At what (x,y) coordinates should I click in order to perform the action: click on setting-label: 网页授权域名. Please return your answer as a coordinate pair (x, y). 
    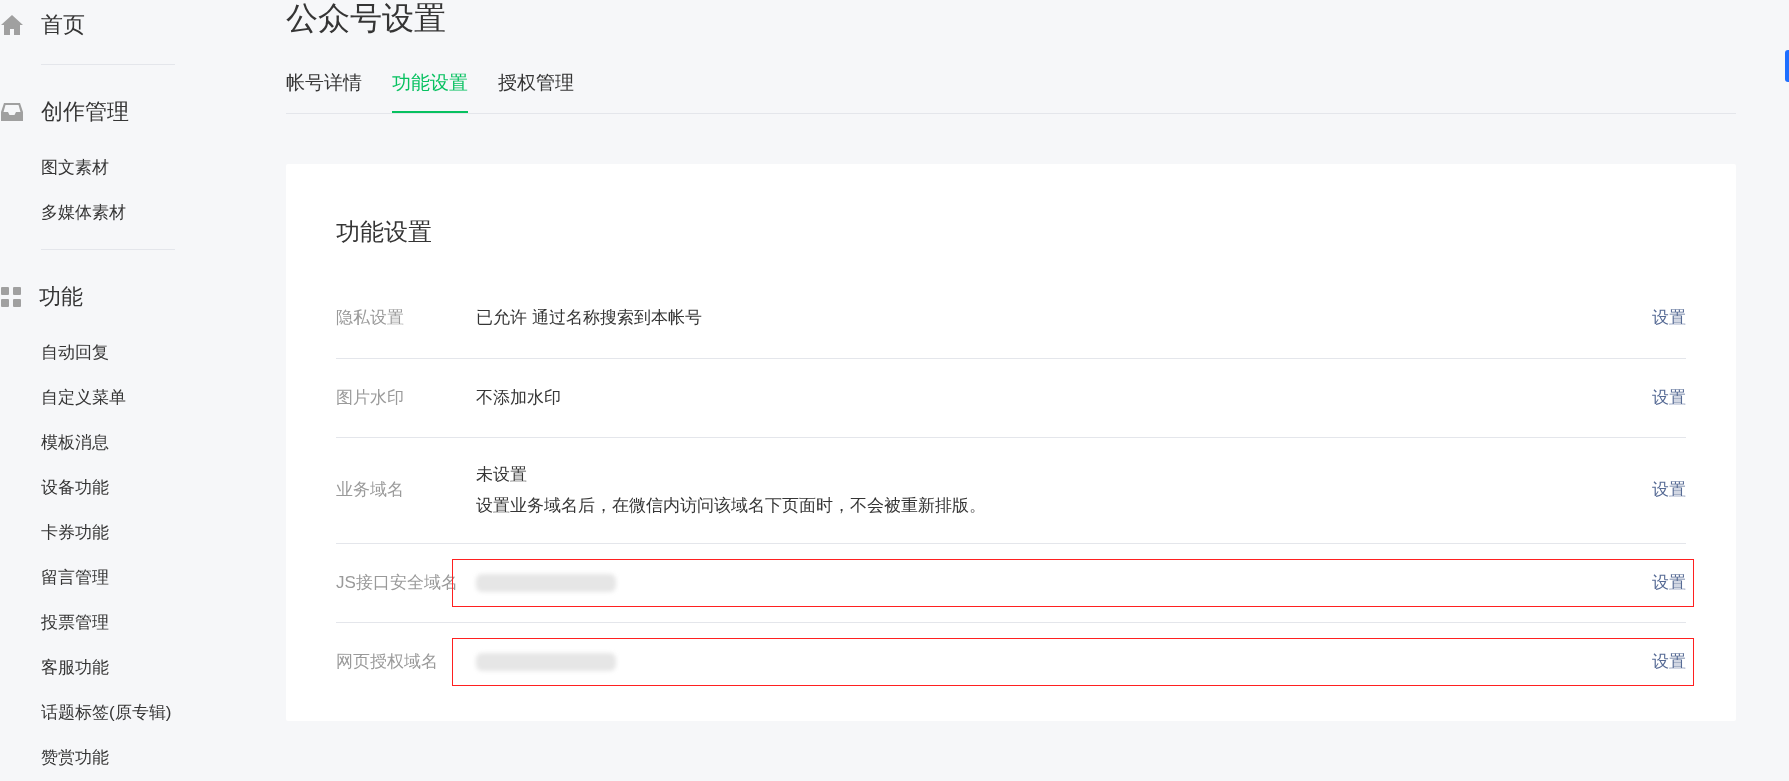
    Looking at the image, I should click on (387, 661).